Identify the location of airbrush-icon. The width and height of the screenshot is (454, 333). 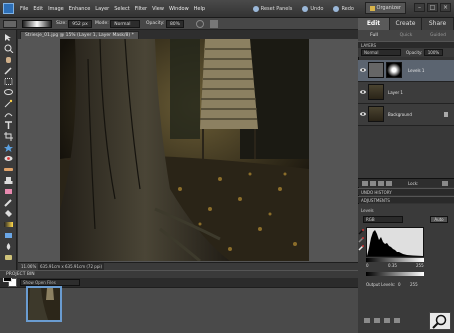
(200, 24).